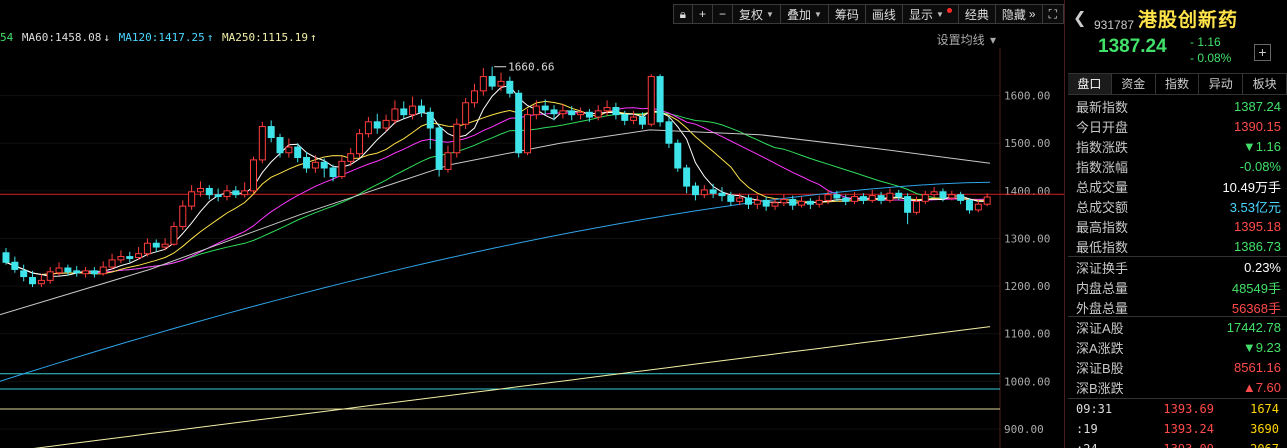 This screenshot has width=1287, height=448. Describe the element at coordinates (1100, 388) in the screenshot. I see `stat-label: 深B涨跌` at that location.